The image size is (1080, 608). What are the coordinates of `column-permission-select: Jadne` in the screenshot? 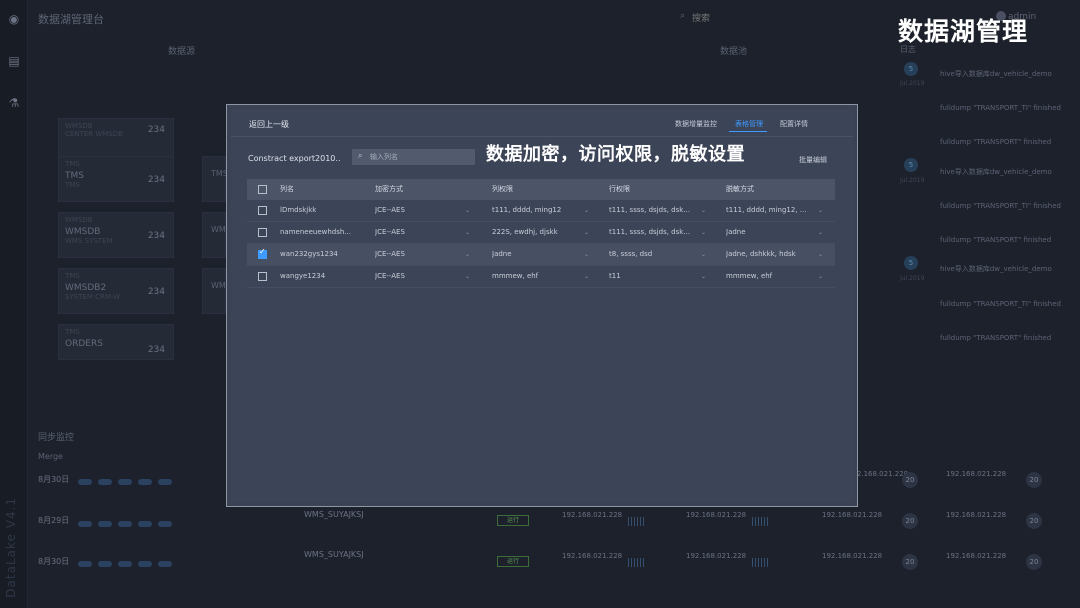 It's located at (542, 254).